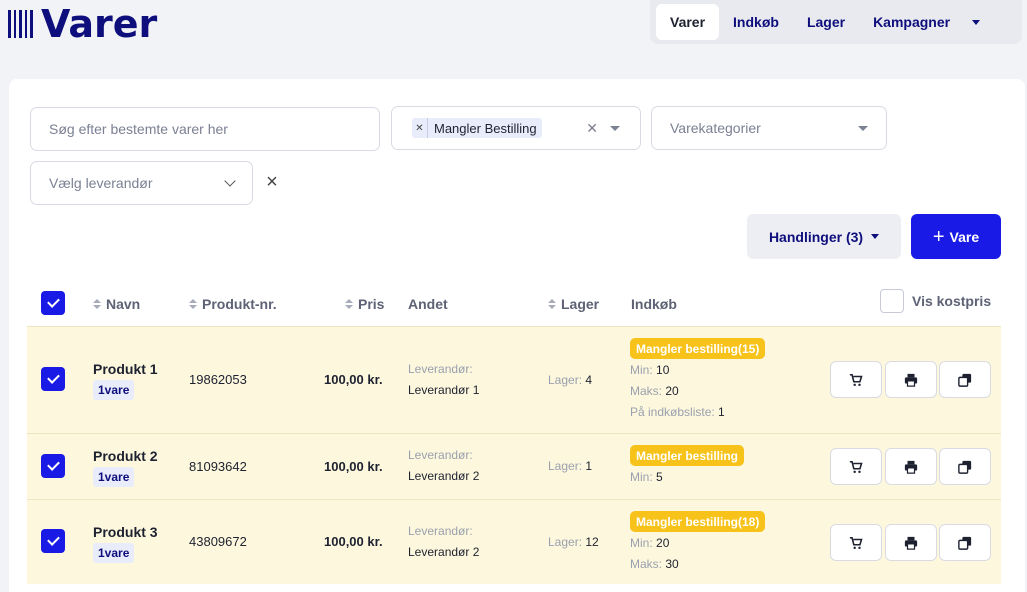 The height and width of the screenshot is (592, 1027). Describe the element at coordinates (513, 25) in the screenshot. I see `header: Varer Varer Indkøb Lager Kampagner` at that location.